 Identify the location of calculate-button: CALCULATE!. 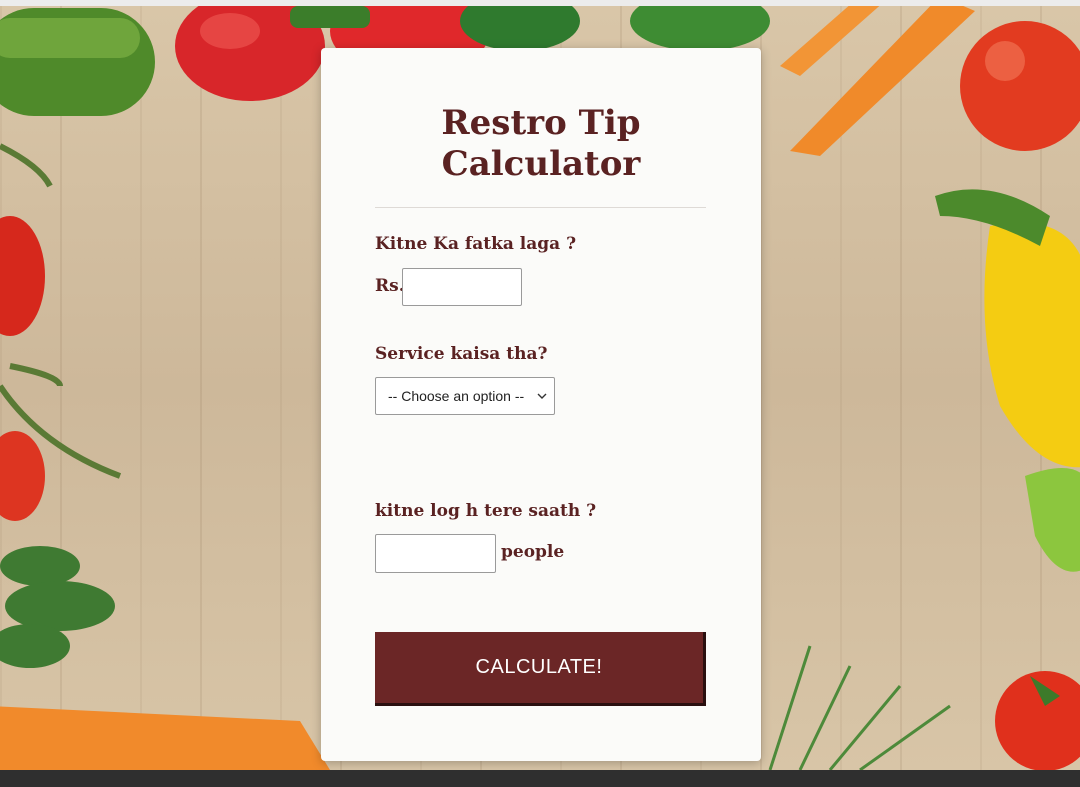
(540, 669).